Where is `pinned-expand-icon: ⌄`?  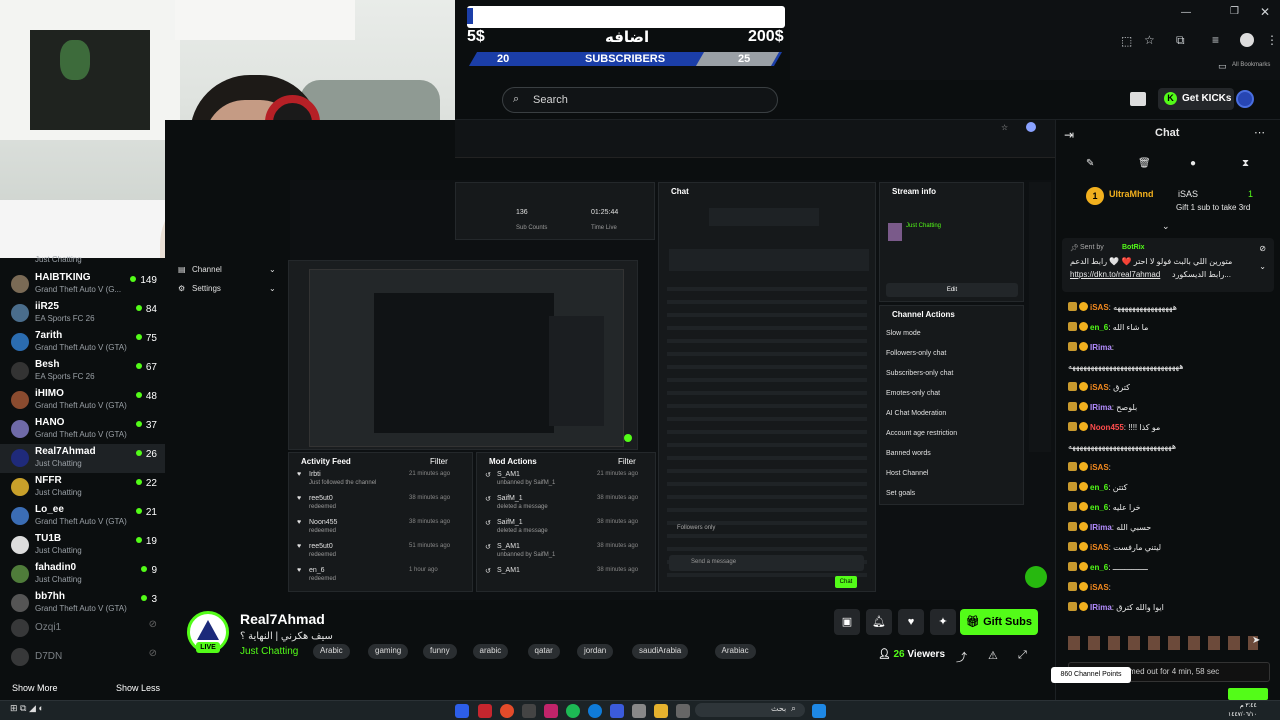
pinned-expand-icon: ⌄ is located at coordinates (1262, 266).